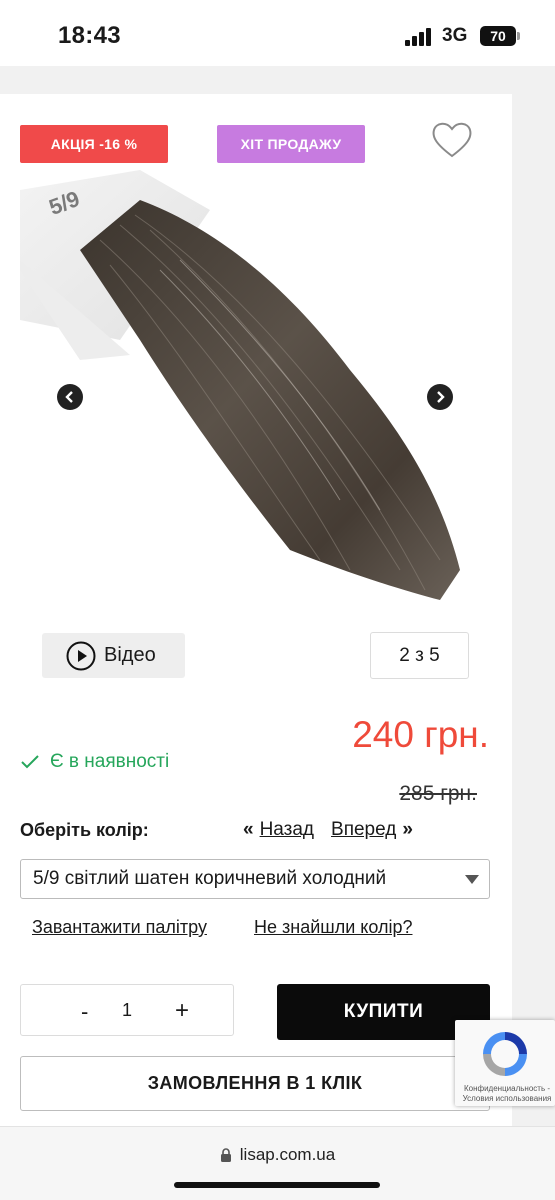  Describe the element at coordinates (277, 33) in the screenshot. I see `status-bar: 18:43 3G 70` at that location.